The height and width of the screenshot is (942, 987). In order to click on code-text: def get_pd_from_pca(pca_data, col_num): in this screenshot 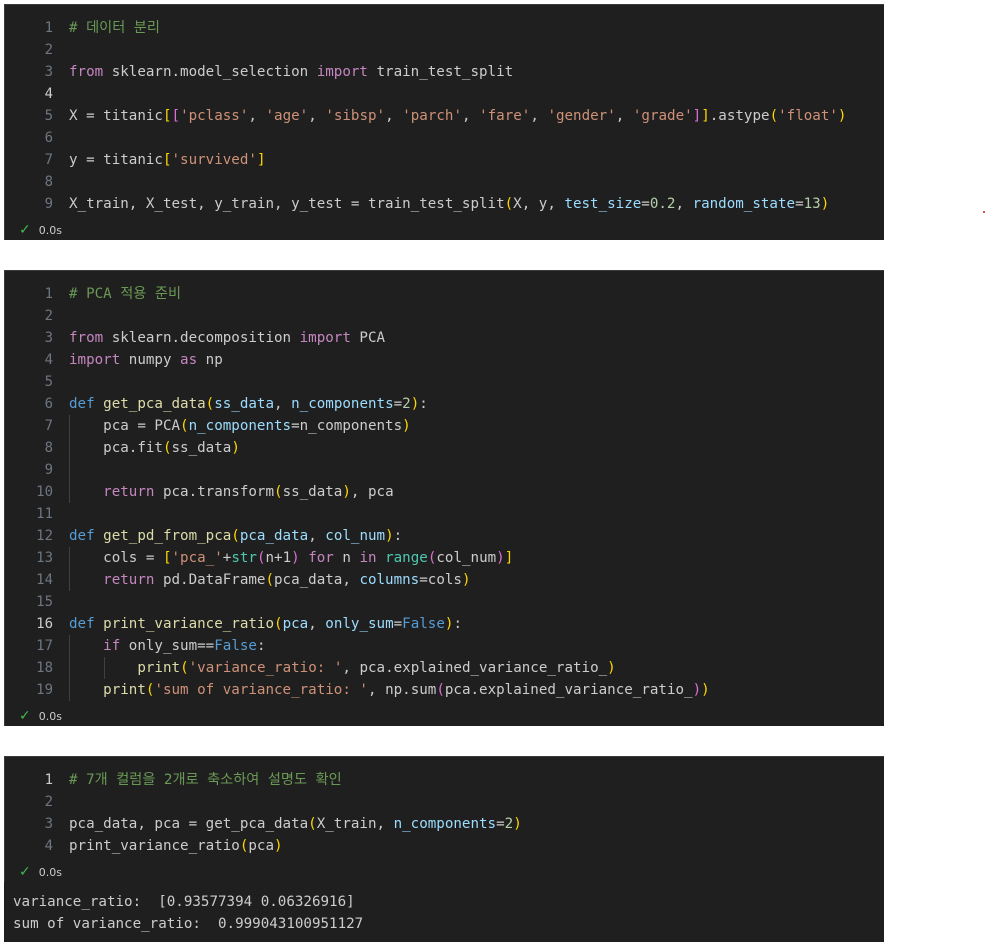, I will do `click(235, 536)`.